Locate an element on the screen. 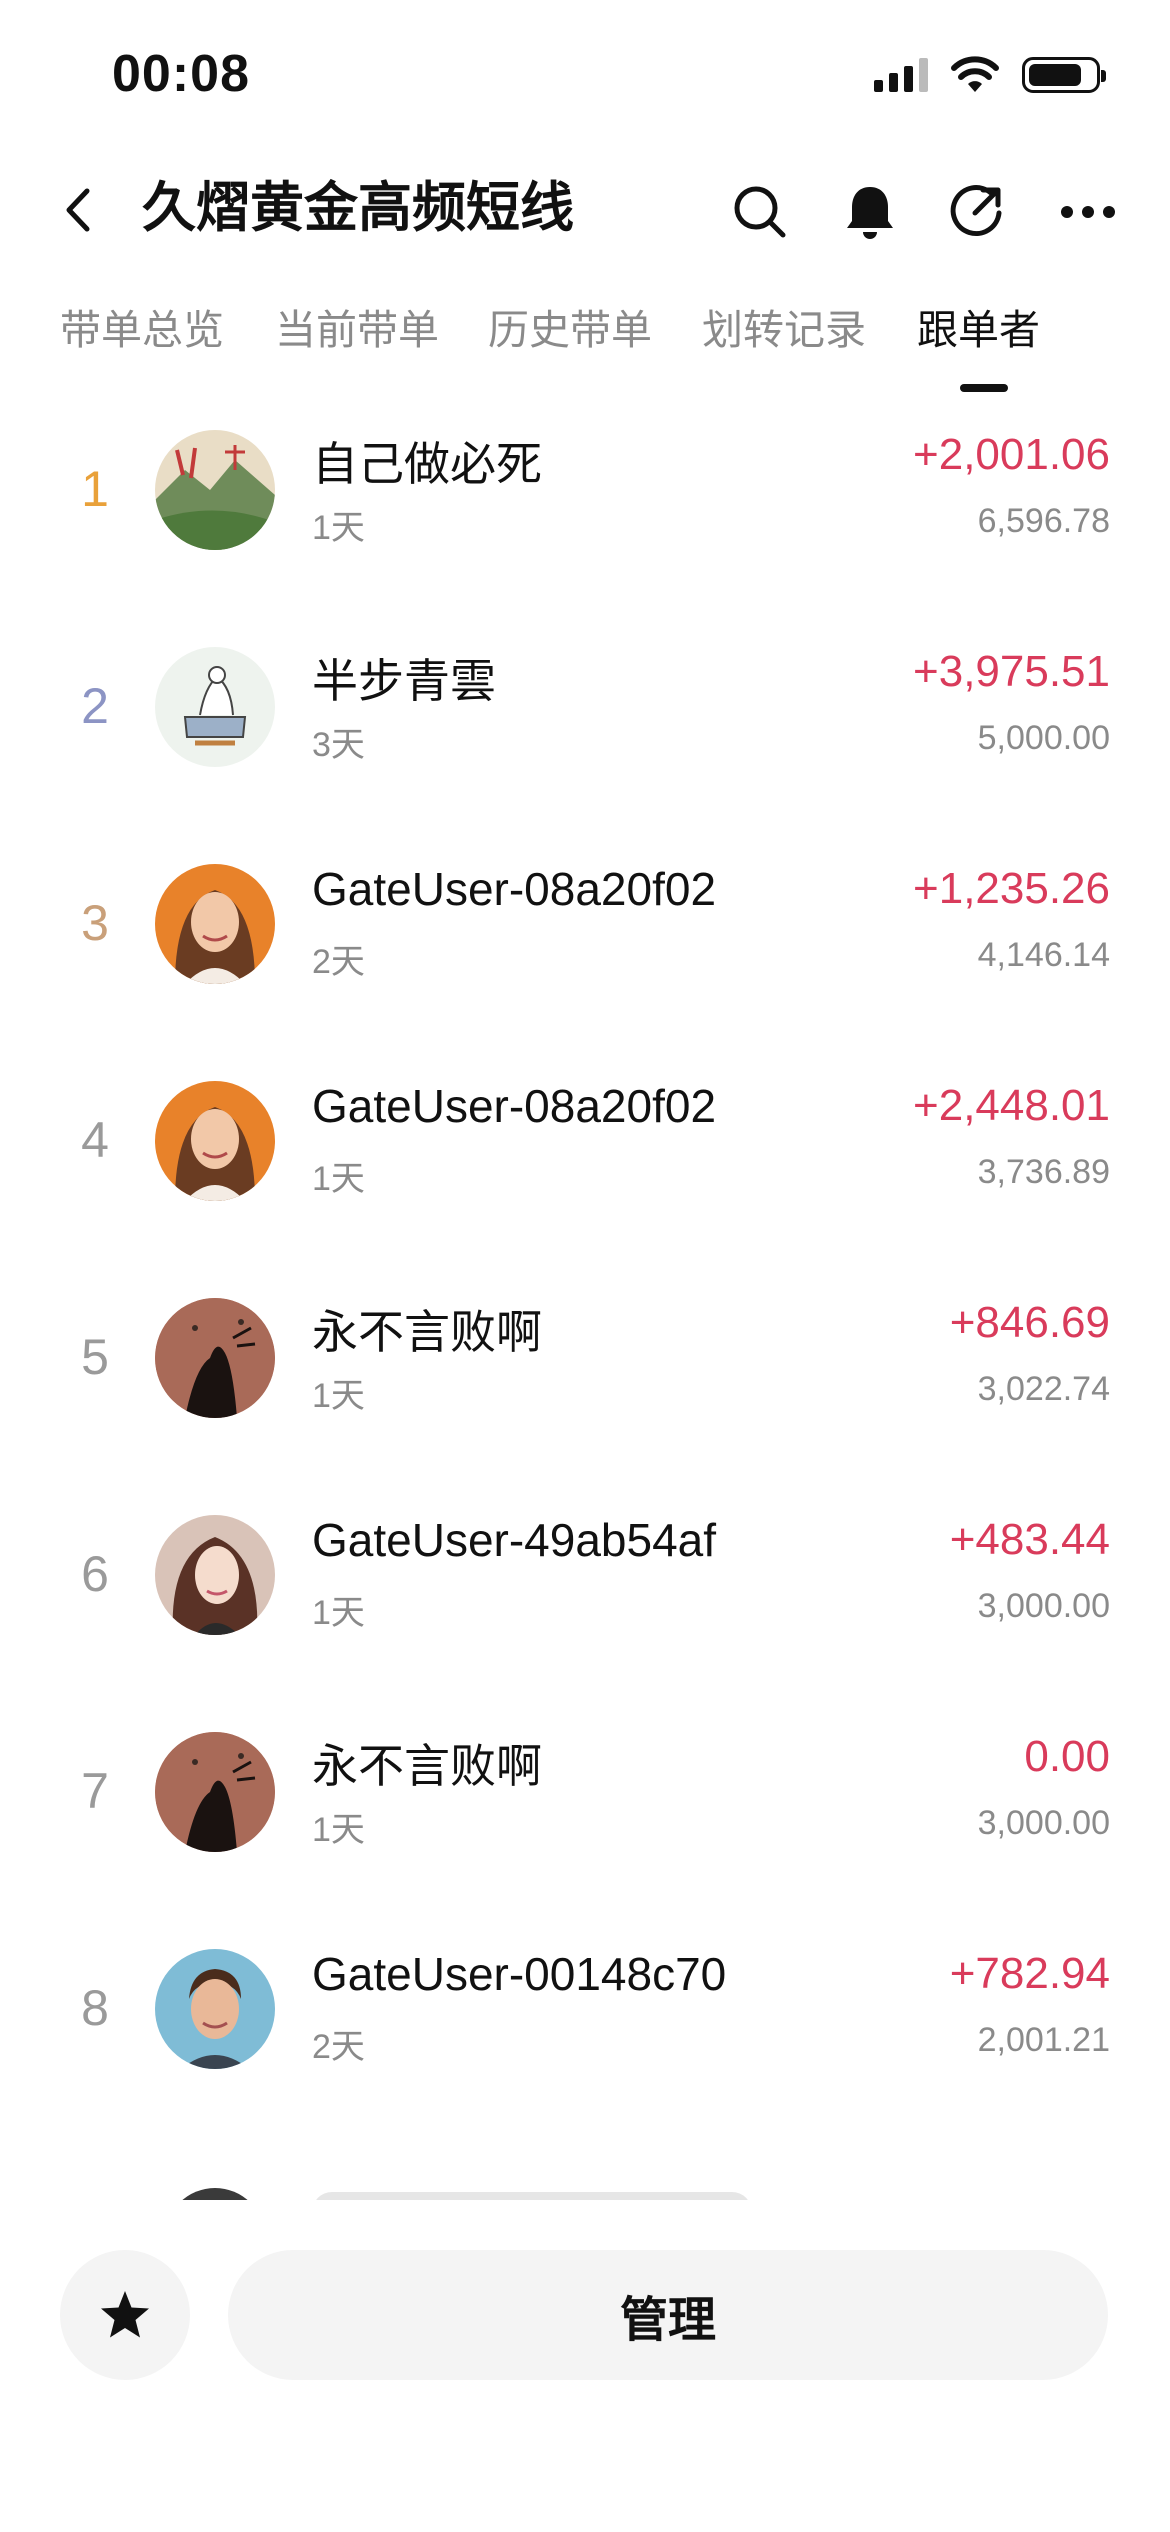  chevron-left-icon is located at coordinates (78, 210).